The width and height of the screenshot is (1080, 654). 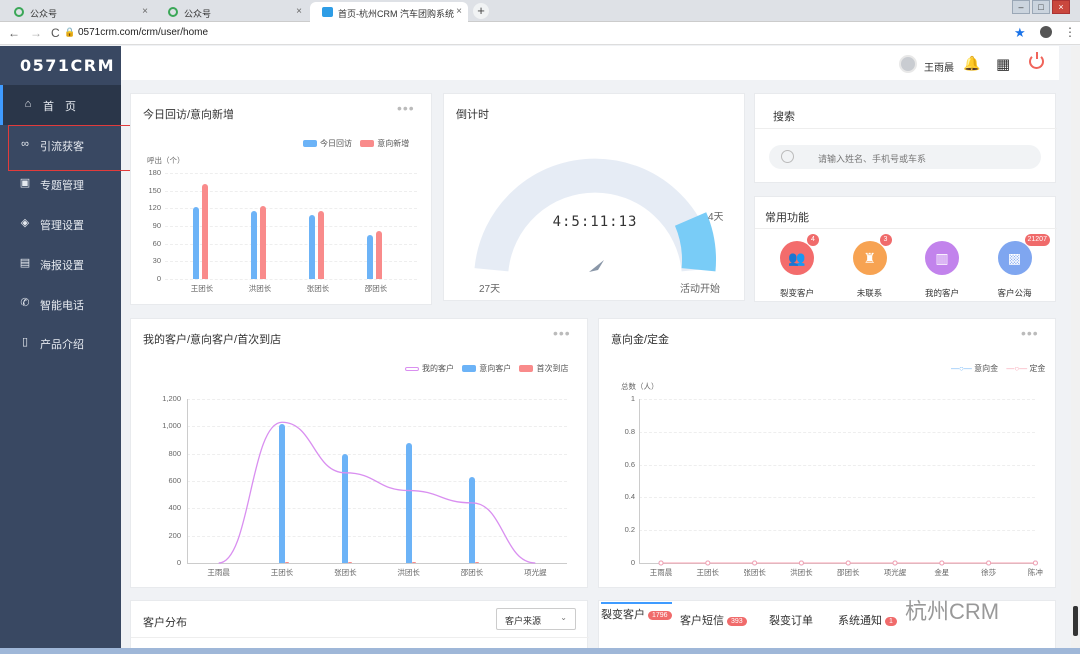 I want to click on x-tick-label: 王团长, so click(x=708, y=572).